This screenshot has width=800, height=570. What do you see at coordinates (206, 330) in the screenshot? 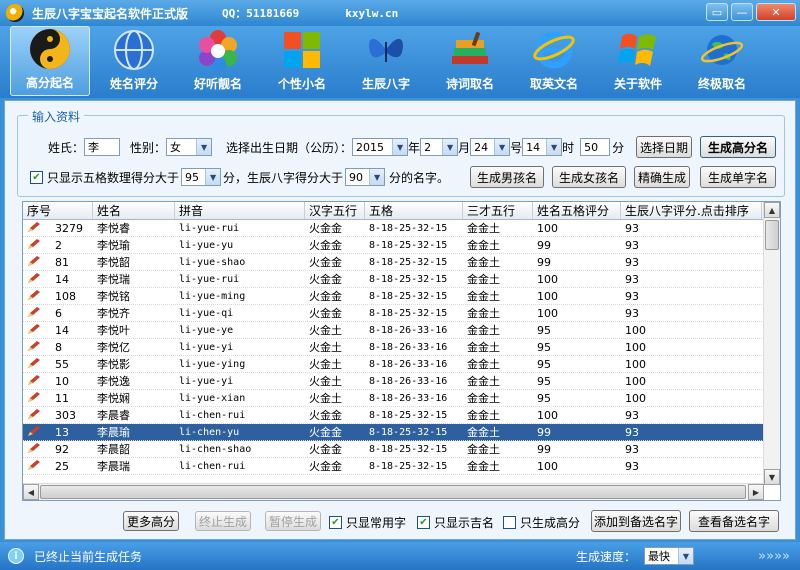
I see `table-cell: li-yue-ye` at bounding box center [206, 330].